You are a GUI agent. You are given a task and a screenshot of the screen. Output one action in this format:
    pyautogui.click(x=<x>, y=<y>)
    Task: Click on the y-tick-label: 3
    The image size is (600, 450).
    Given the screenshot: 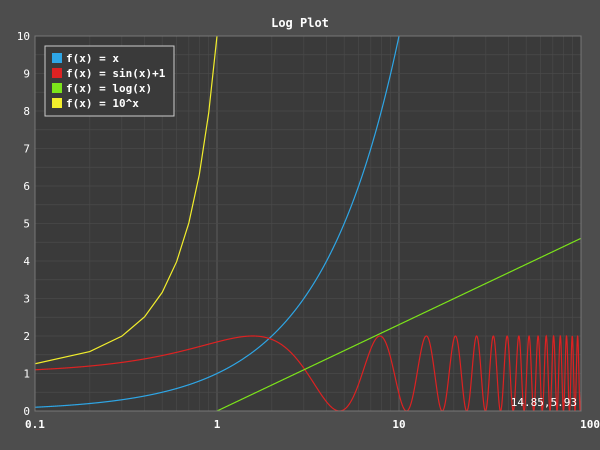 What is the action you would take?
    pyautogui.click(x=26, y=299)
    